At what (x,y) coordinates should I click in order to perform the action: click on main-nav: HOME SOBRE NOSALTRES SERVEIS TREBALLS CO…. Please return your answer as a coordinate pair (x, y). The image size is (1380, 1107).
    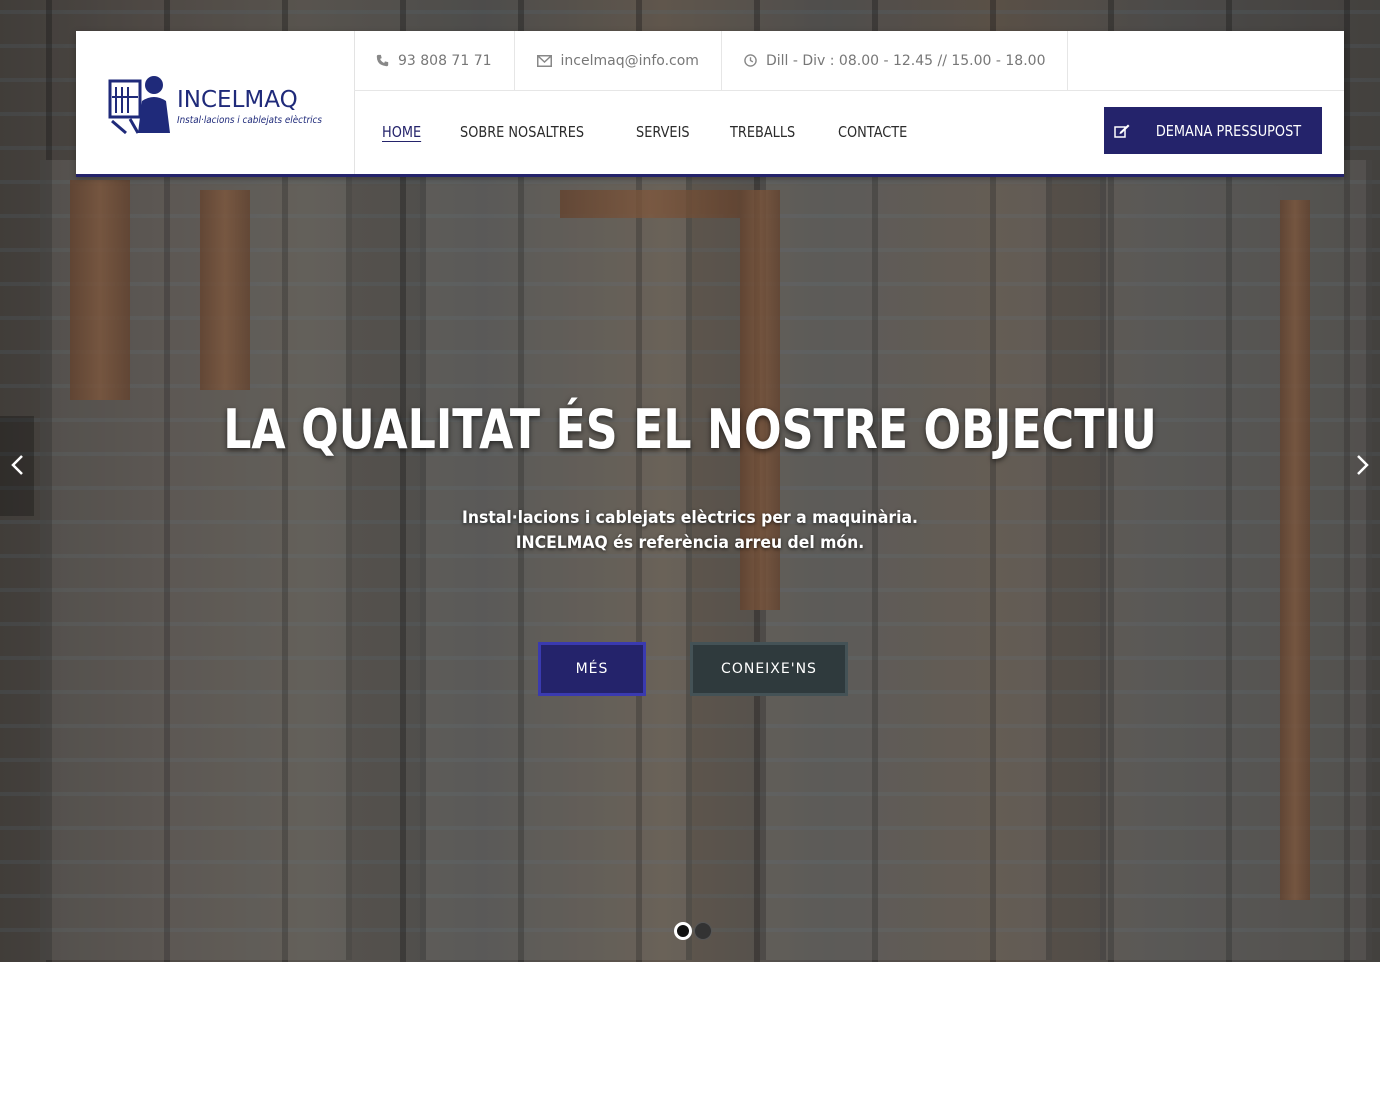
    Looking at the image, I should click on (666, 132).